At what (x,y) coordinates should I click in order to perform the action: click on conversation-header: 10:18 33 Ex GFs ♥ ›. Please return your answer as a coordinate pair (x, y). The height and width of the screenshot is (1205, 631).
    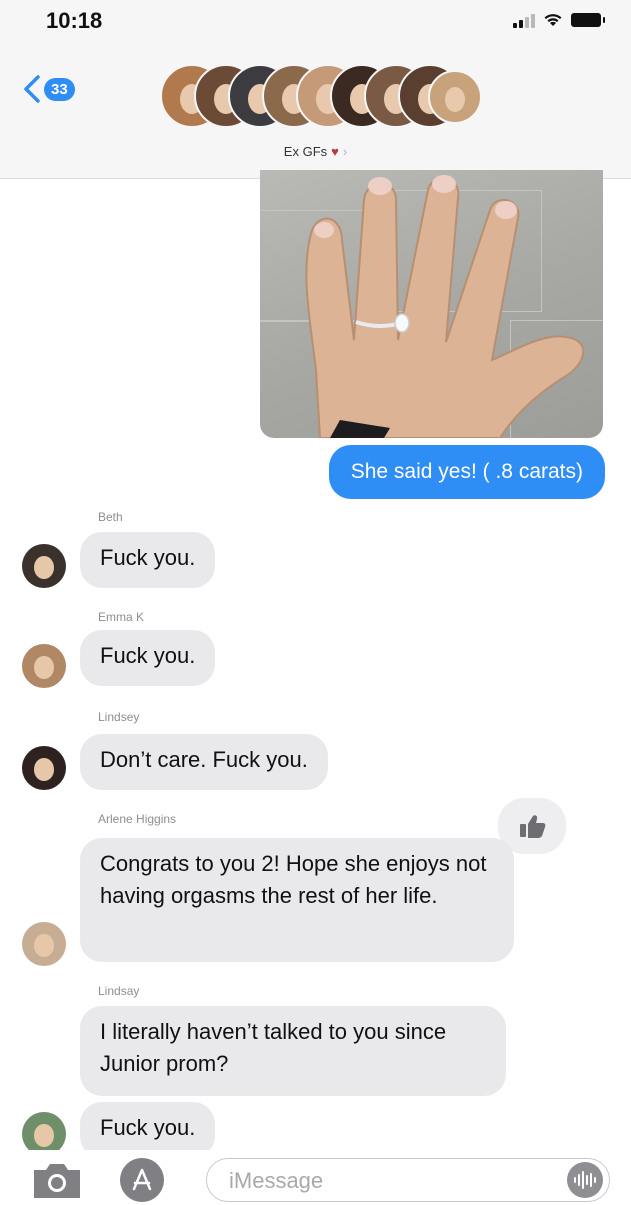
    Looking at the image, I should click on (315, 89).